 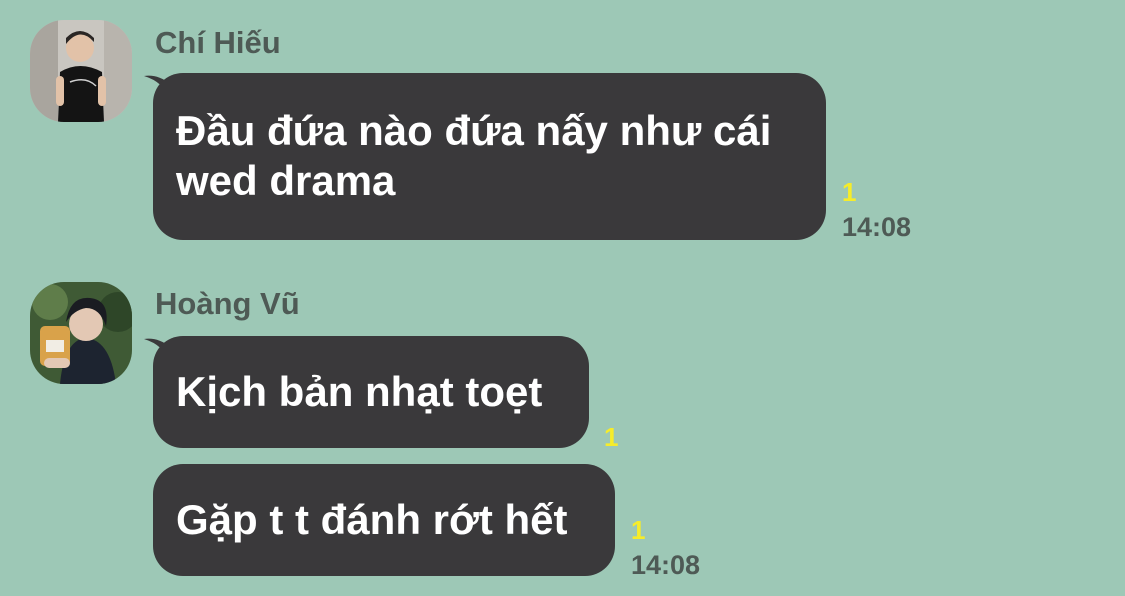 I want to click on message-text-line: Gặp t t đánh rớt hết, so click(x=372, y=519).